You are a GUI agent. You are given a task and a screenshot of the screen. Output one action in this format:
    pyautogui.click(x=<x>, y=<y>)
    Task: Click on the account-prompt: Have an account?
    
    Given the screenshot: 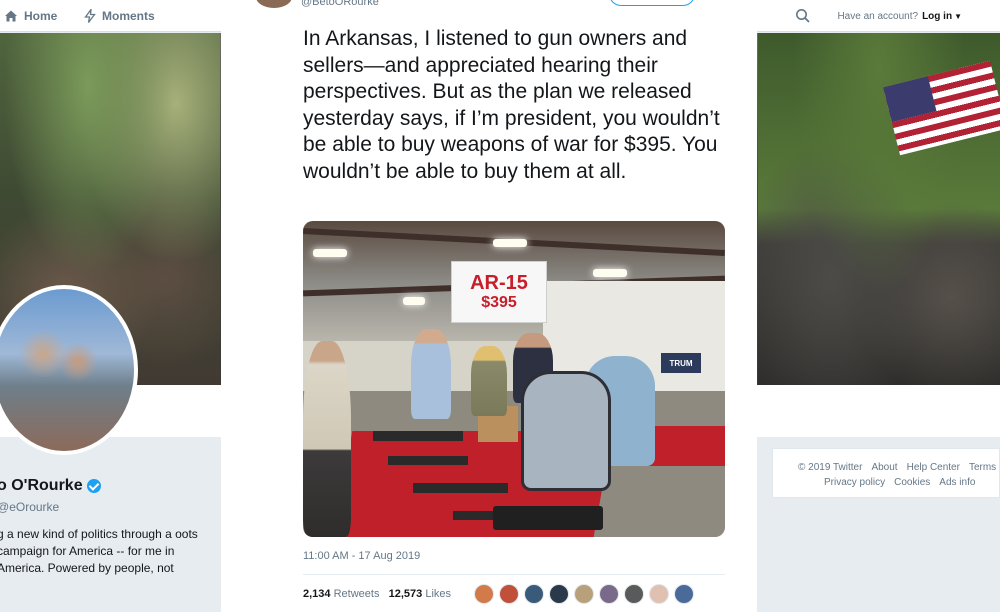 What is the action you would take?
    pyautogui.click(x=878, y=16)
    